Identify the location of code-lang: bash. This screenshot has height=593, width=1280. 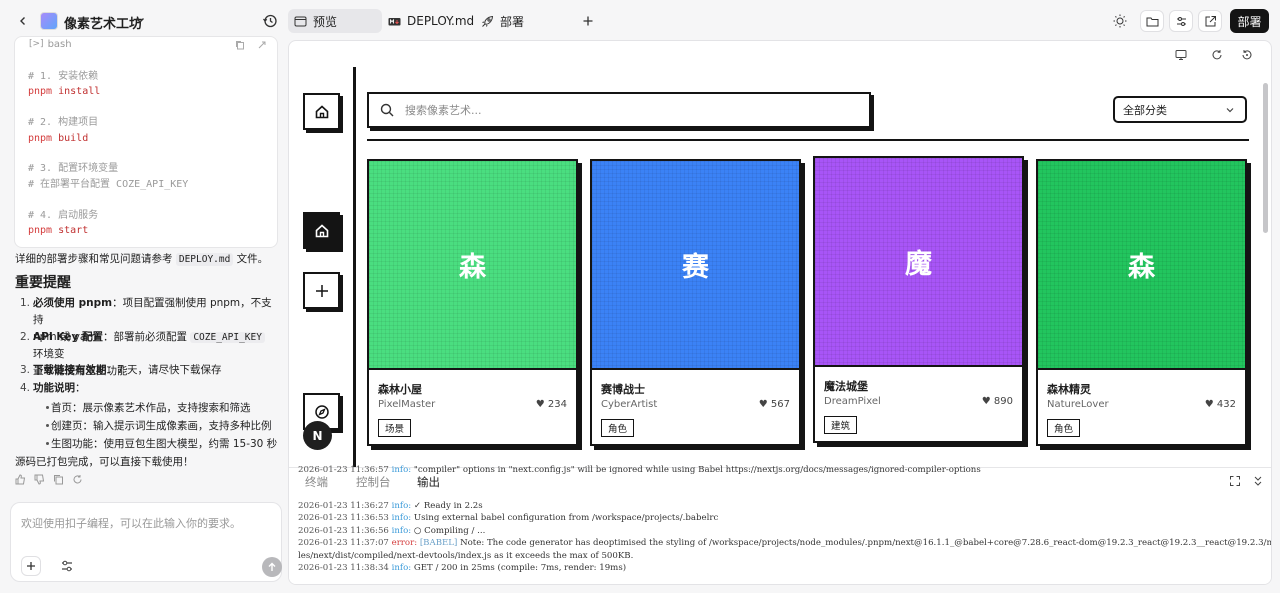
(59, 44).